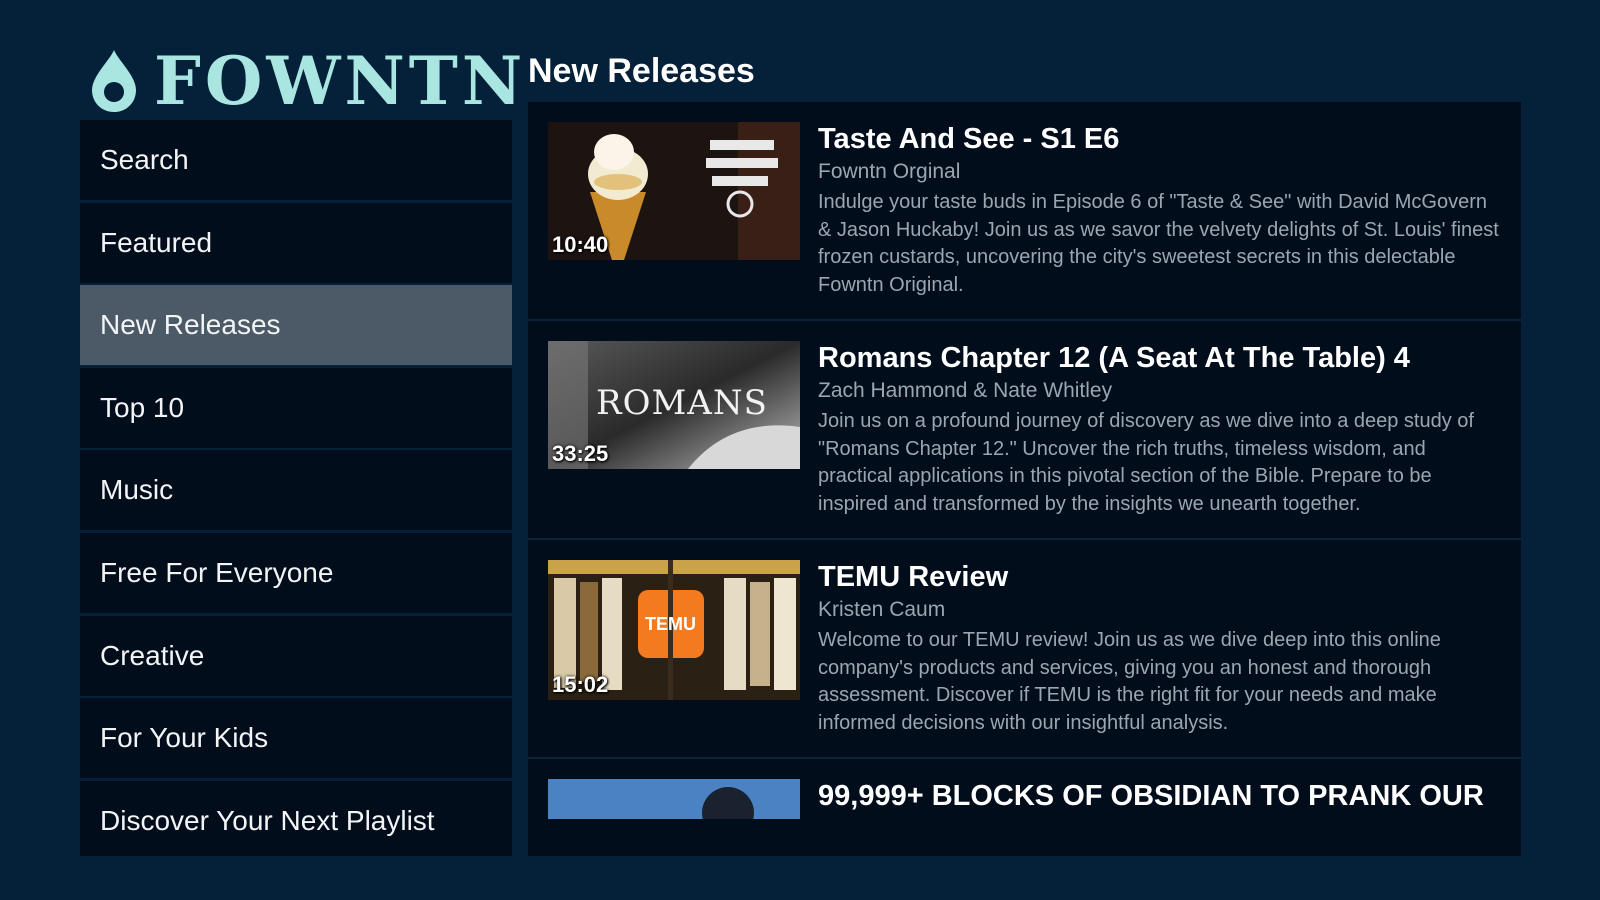 This screenshot has width=1600, height=900. I want to click on video-duration: 10:40, so click(580, 244).